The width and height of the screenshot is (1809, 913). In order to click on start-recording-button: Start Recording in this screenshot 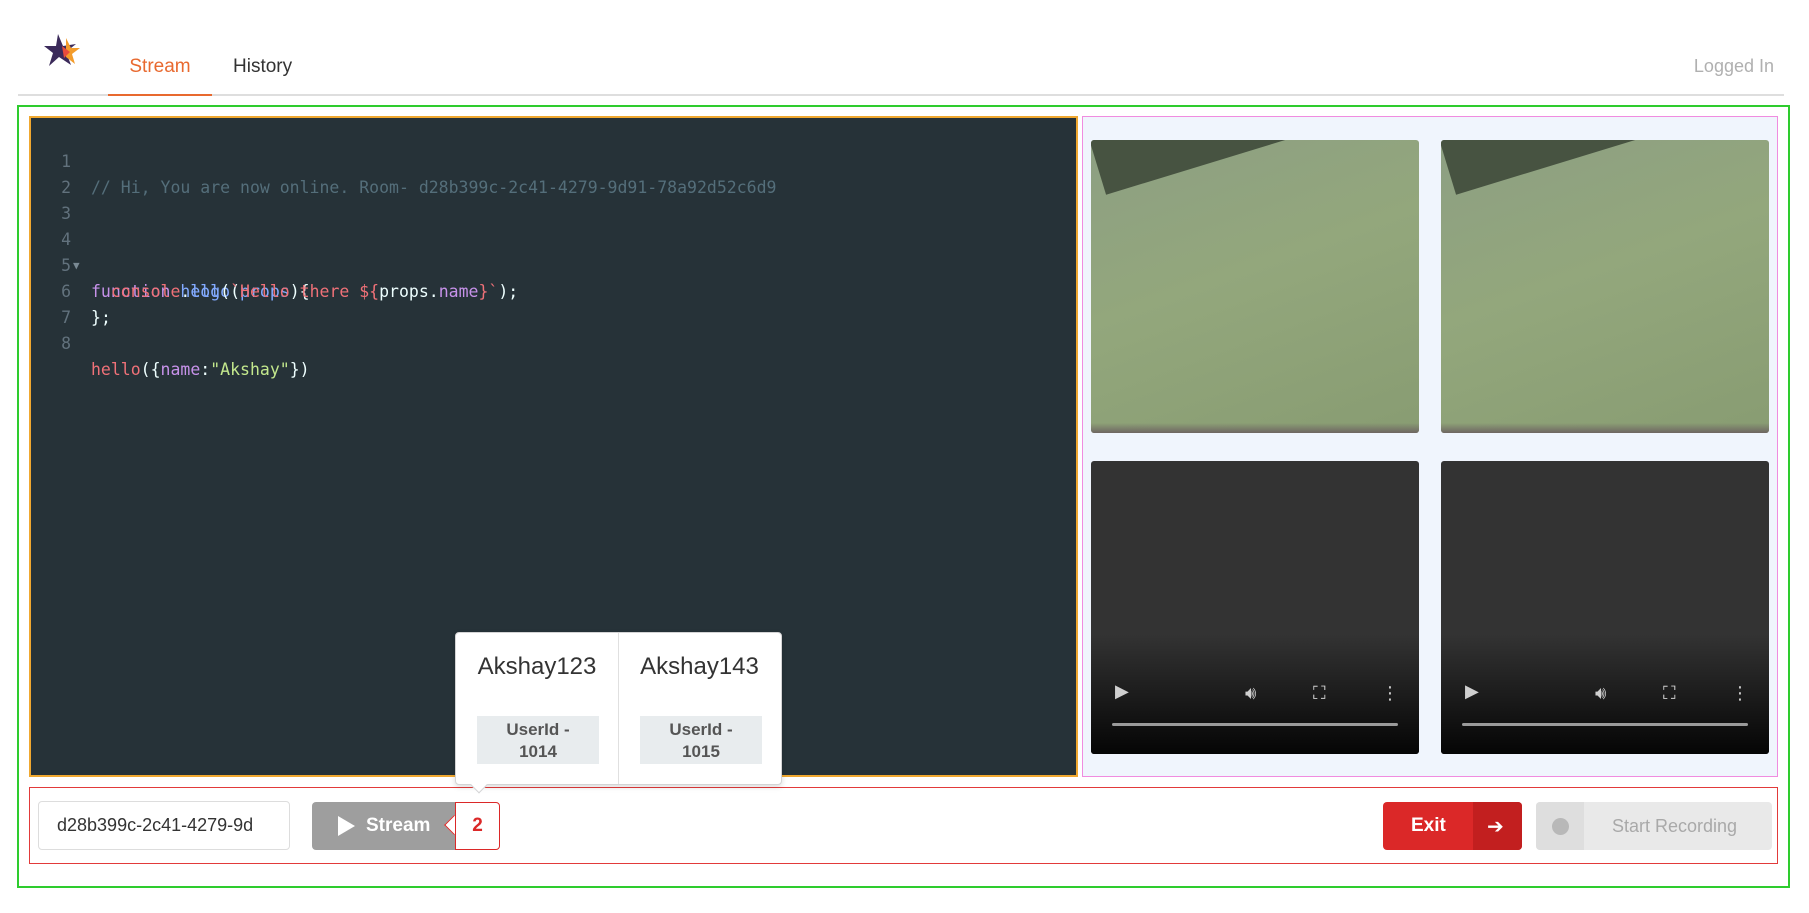, I will do `click(1654, 826)`.